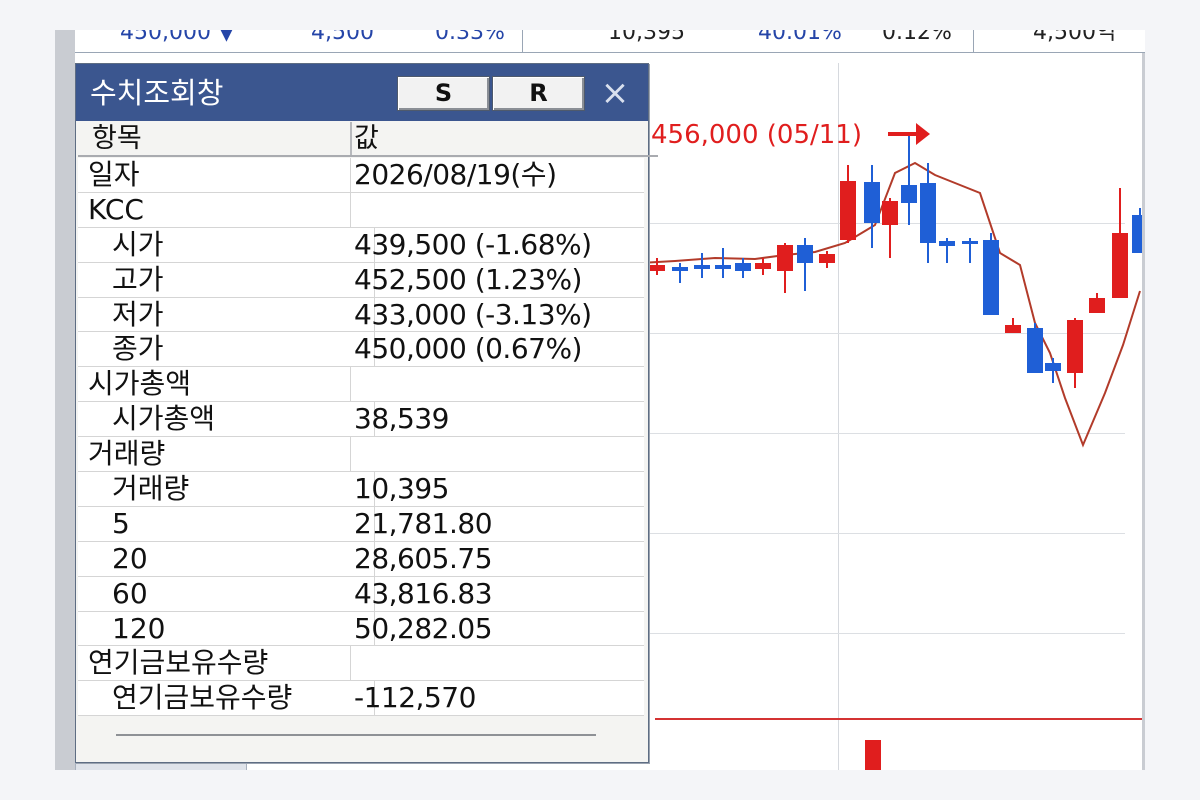 The image size is (1200, 800). I want to click on row-item: 5, so click(226, 523).